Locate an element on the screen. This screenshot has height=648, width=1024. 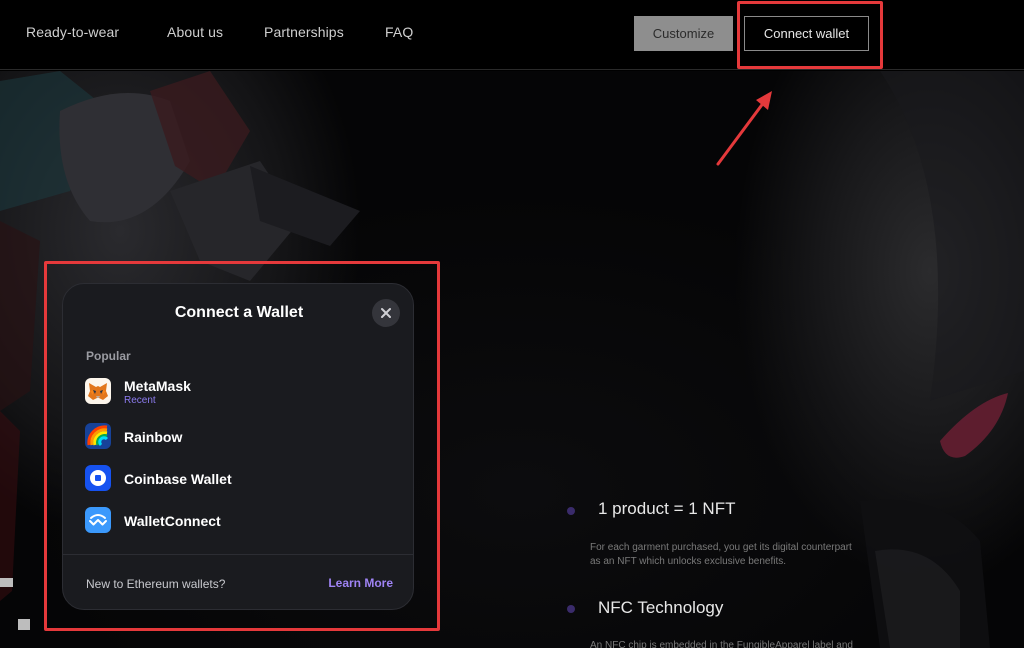
nav-link-faq: FAQ is located at coordinates (399, 32).